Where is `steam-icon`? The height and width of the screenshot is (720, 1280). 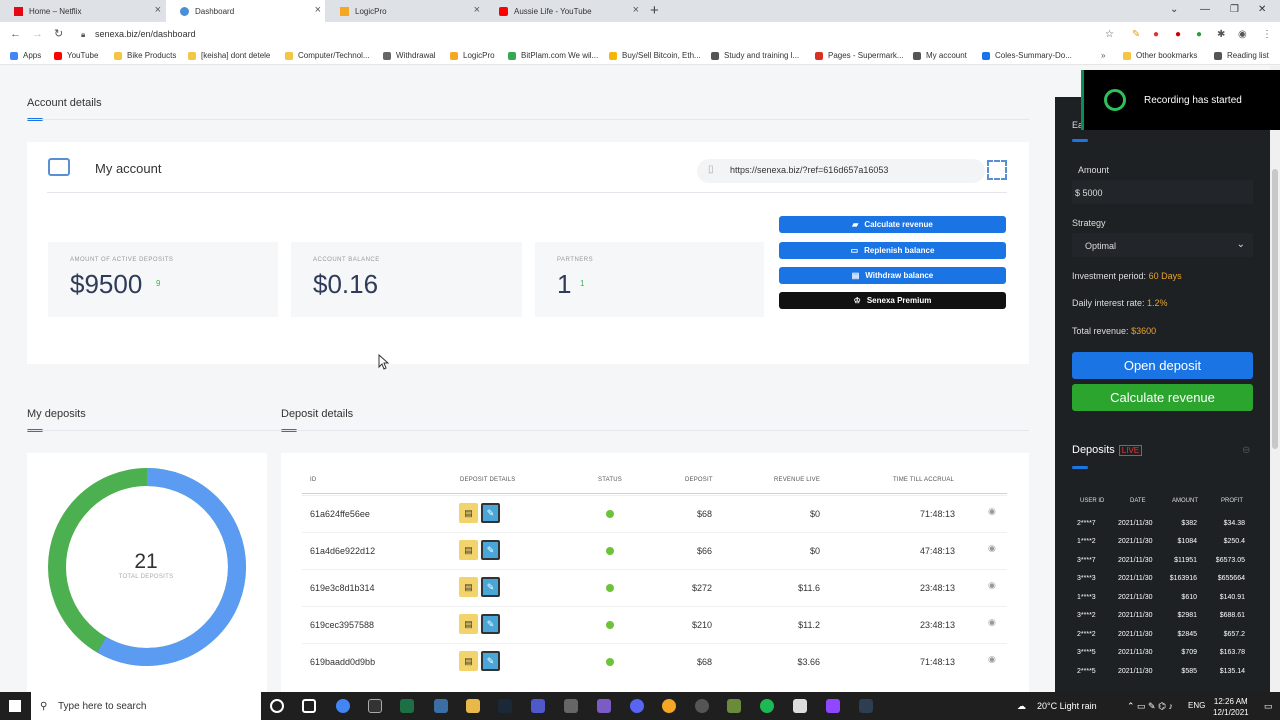 steam-icon is located at coordinates (505, 706).